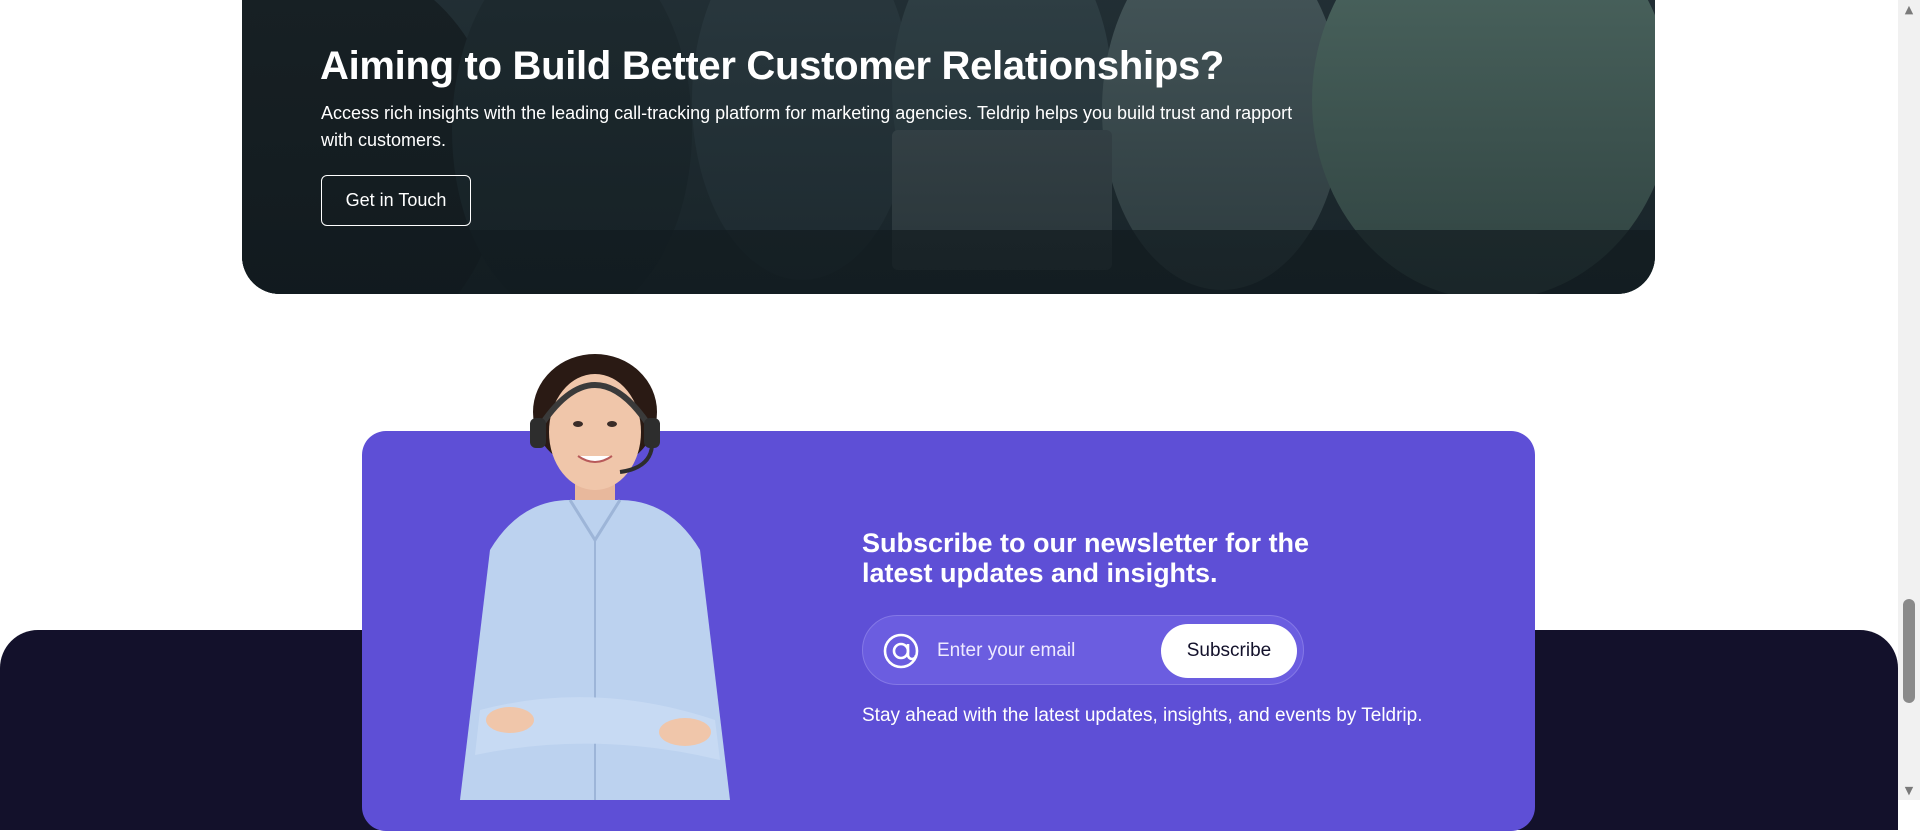 The height and width of the screenshot is (831, 1920). What do you see at coordinates (595, 577) in the screenshot?
I see `support-agent-illustration` at bounding box center [595, 577].